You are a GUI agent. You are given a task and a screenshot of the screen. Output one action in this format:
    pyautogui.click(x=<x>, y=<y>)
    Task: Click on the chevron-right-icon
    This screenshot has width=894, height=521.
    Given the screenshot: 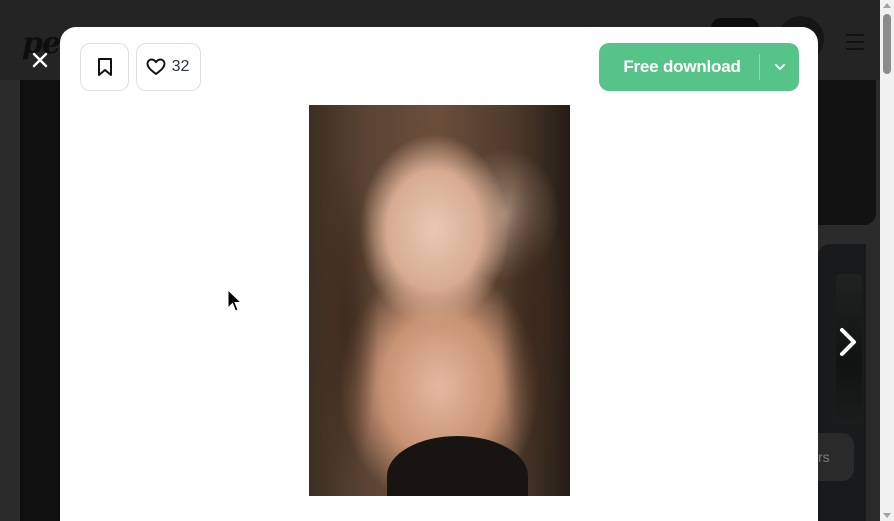 What is the action you would take?
    pyautogui.click(x=848, y=342)
    